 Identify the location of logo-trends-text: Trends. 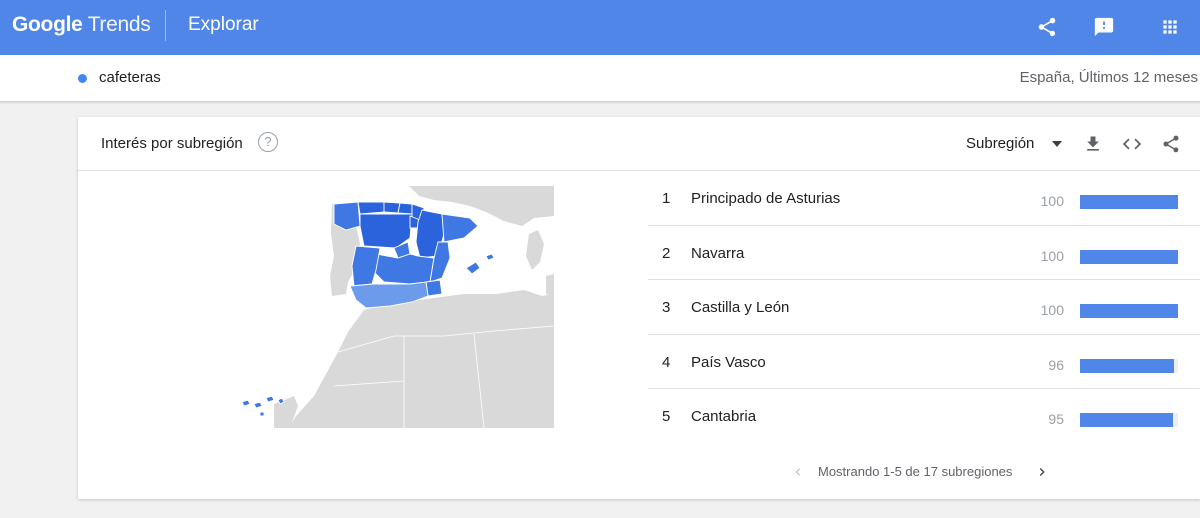
(119, 24).